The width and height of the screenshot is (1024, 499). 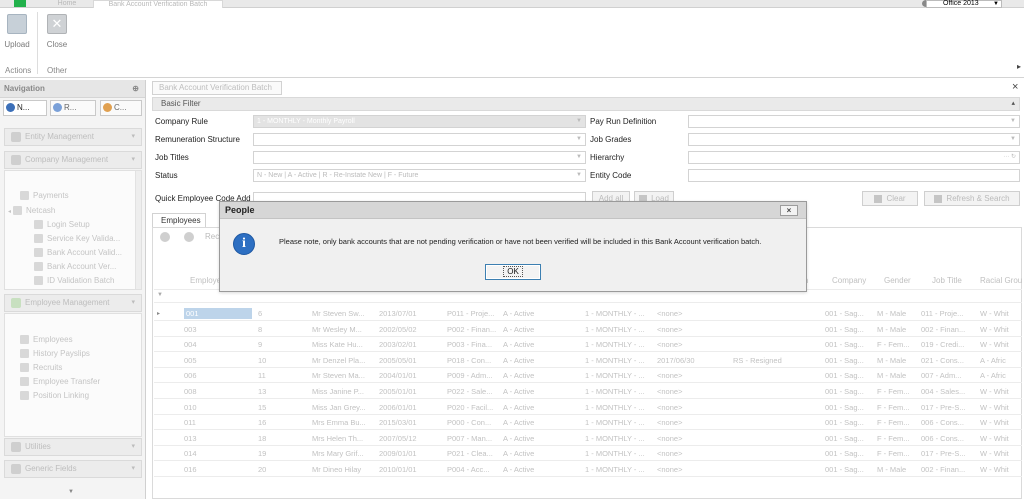 What do you see at coordinates (952, 281) in the screenshot?
I see `column-header-job-title: Job Title` at bounding box center [952, 281].